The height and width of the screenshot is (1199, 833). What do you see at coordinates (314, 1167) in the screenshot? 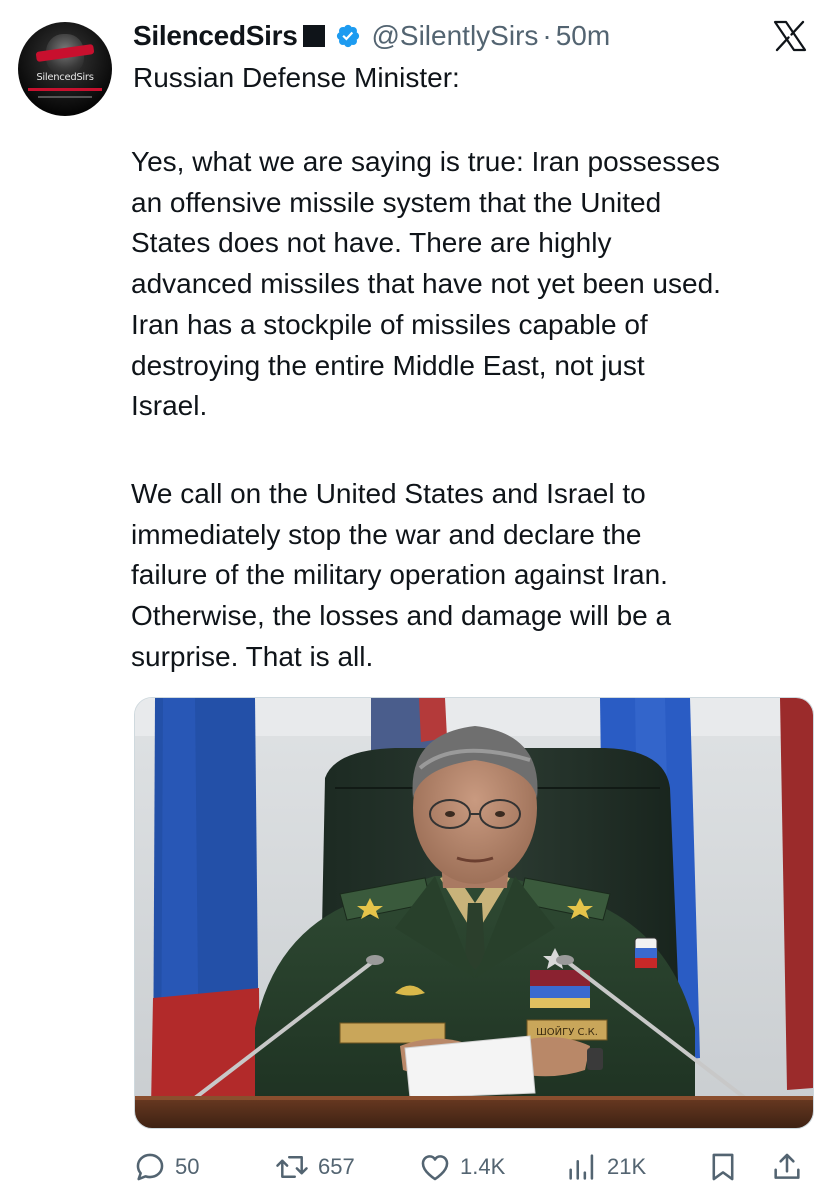
I see `repost-button: 657` at bounding box center [314, 1167].